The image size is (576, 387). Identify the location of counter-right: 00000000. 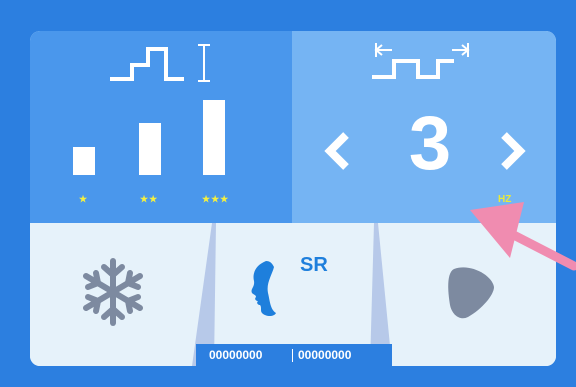
(325, 355).